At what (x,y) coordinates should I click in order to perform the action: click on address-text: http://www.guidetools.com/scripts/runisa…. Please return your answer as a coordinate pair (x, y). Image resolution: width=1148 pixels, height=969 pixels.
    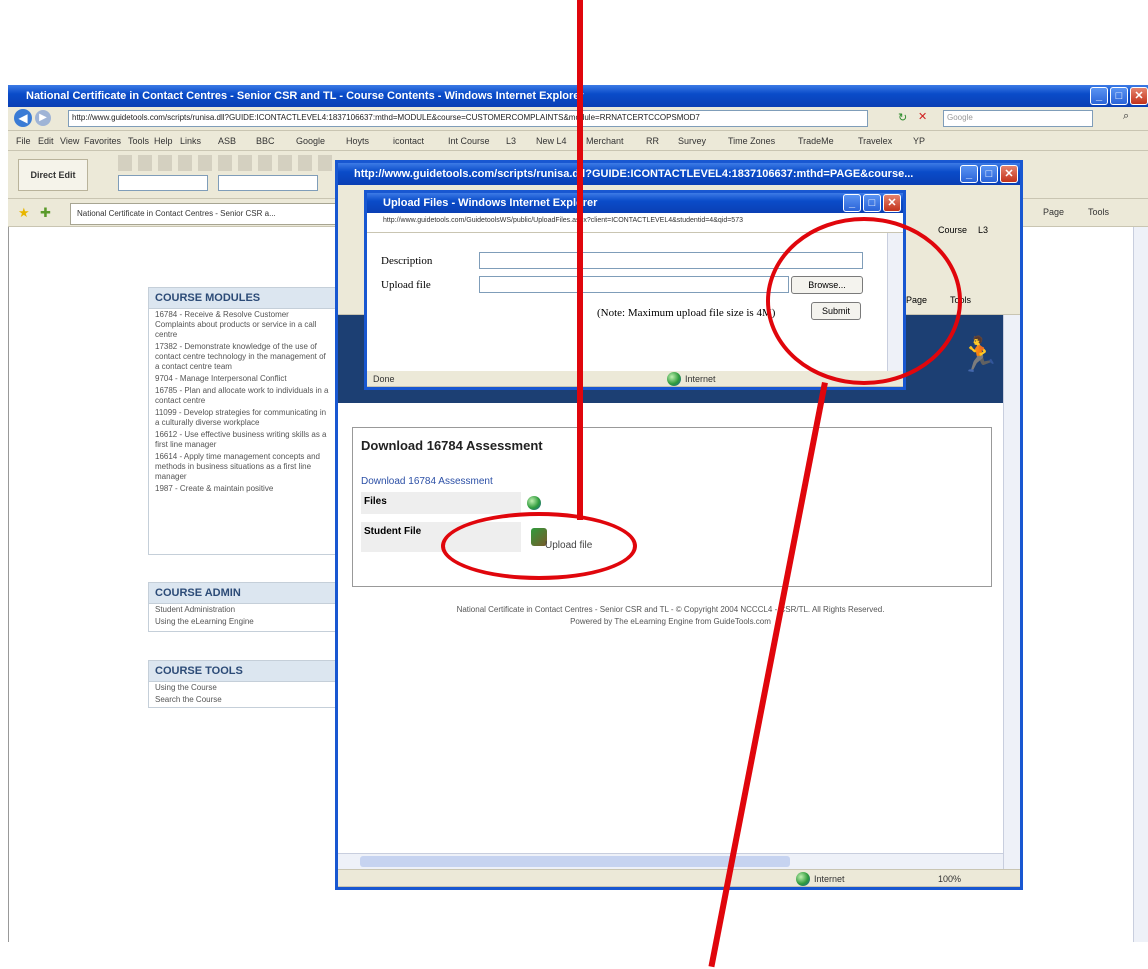
    Looking at the image, I should click on (386, 117).